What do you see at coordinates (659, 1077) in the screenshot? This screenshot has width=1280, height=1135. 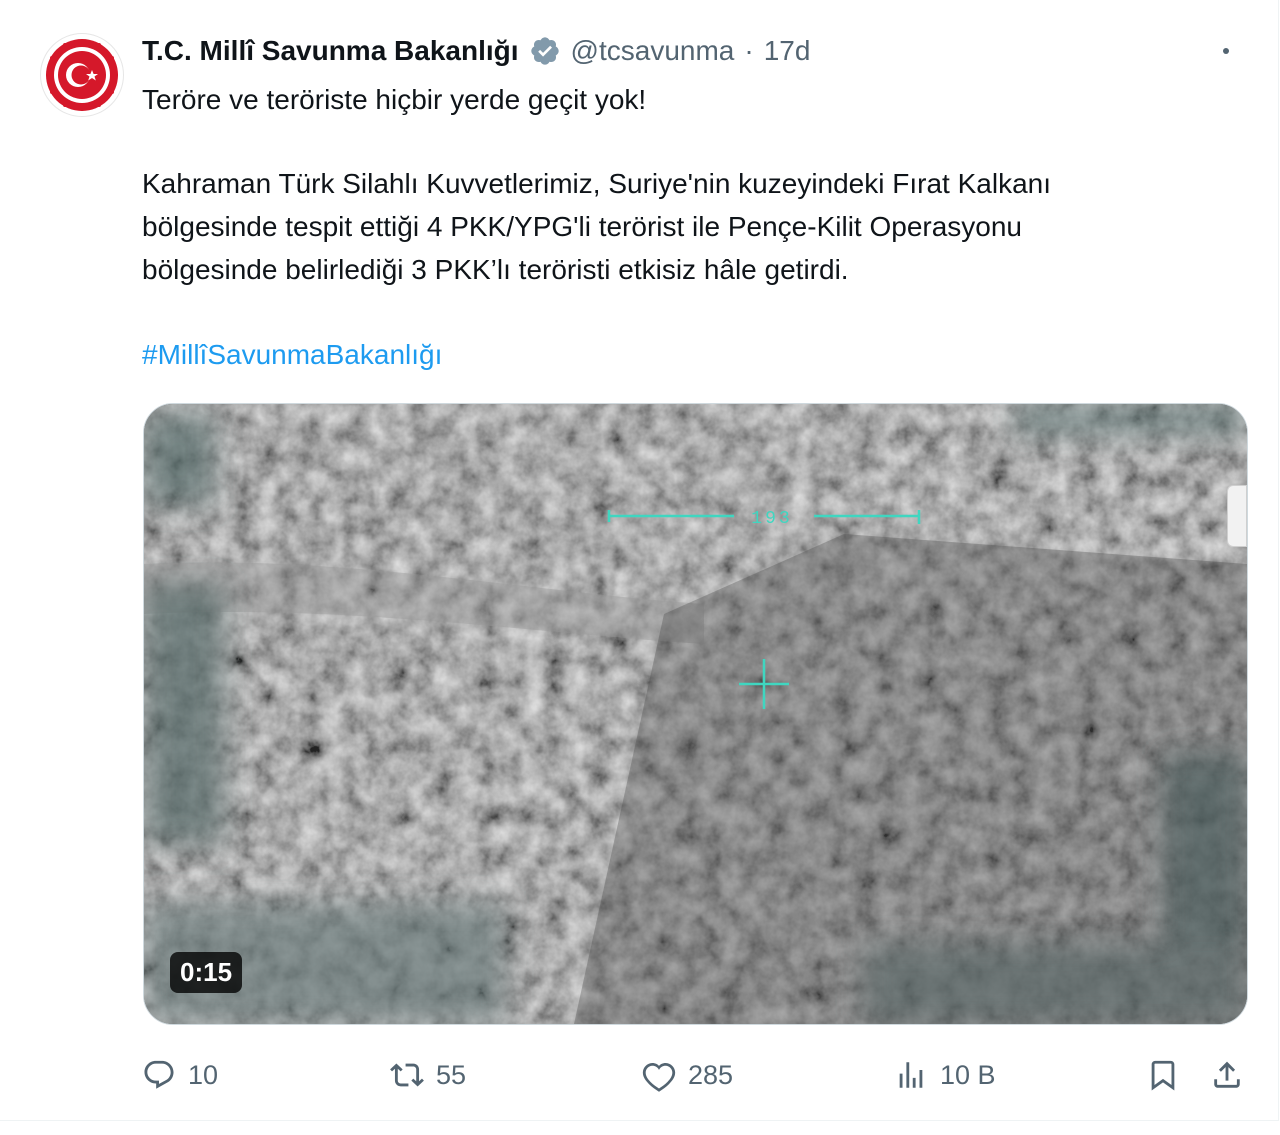 I see `heart-icon` at bounding box center [659, 1077].